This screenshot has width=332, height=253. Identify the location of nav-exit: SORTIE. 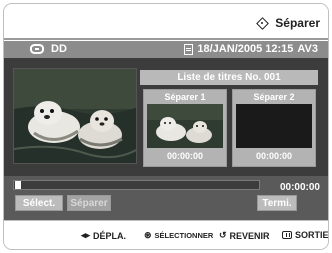
(305, 235).